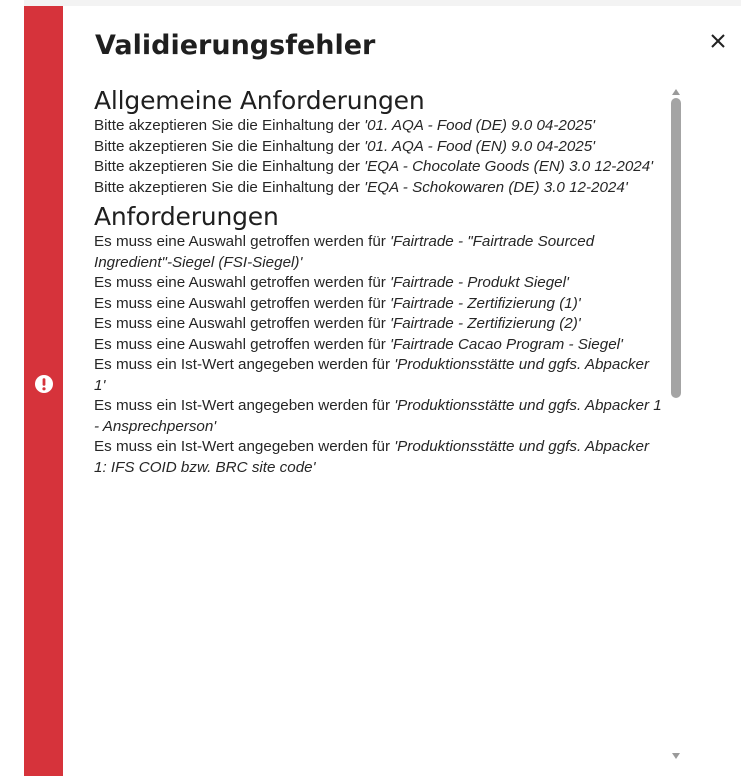 This screenshot has height=776, width=741. I want to click on left-margin, so click(12, 388).